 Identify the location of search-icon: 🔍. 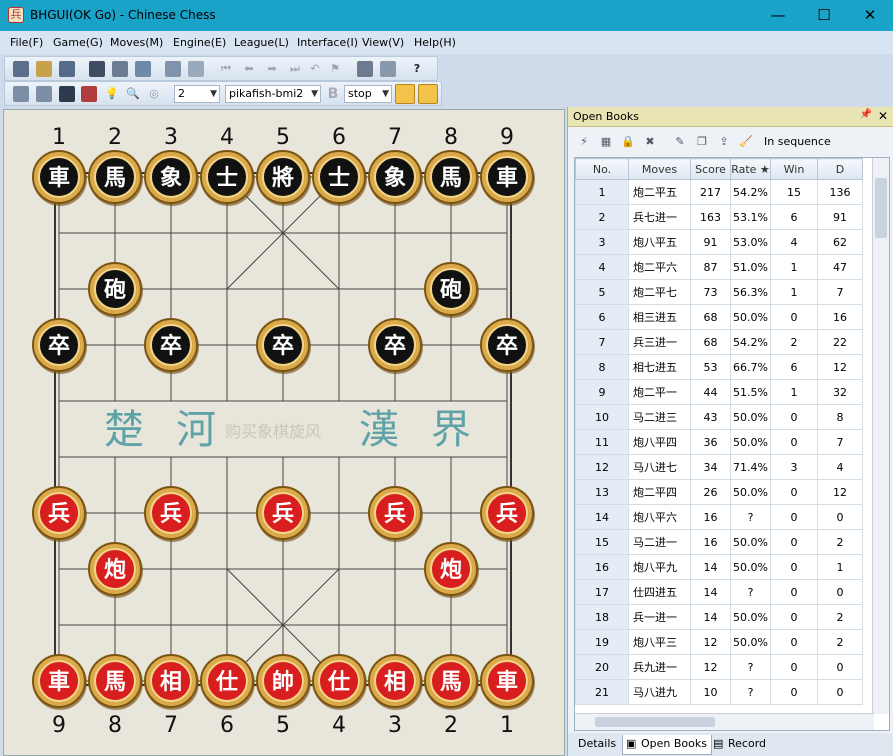
(133, 94).